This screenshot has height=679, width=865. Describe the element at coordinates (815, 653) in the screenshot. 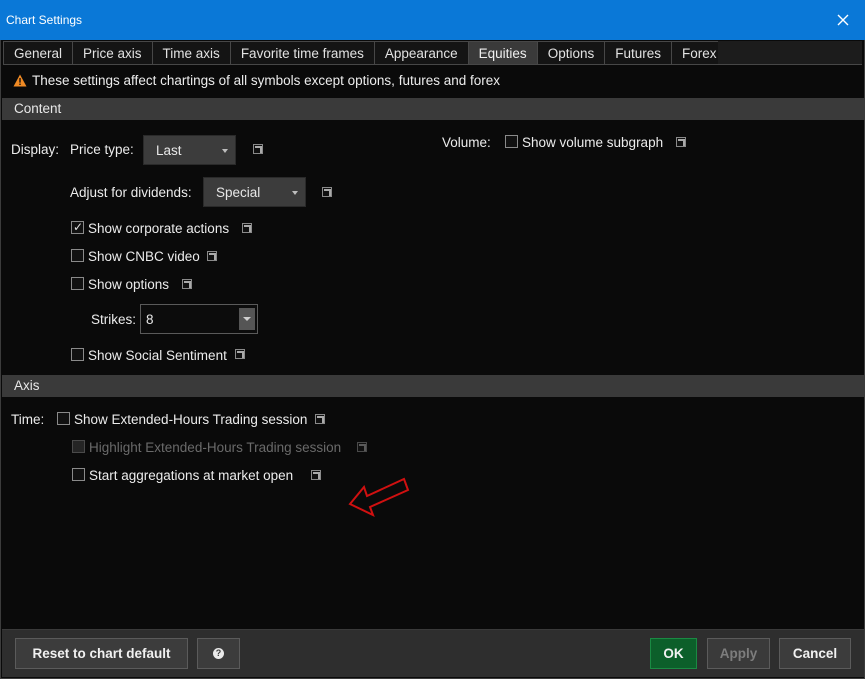

I see `cancel-button: Cancel` at that location.